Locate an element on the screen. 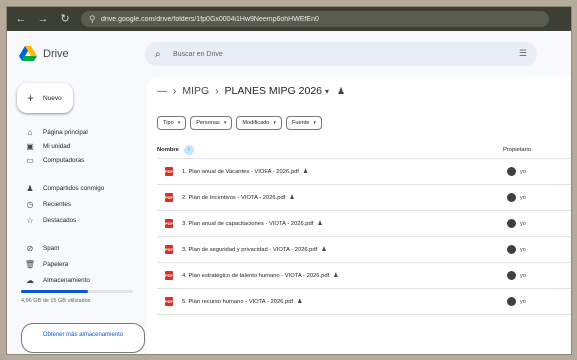 The width and height of the screenshot is (577, 360). filter-label: Fuente is located at coordinates (300, 123).